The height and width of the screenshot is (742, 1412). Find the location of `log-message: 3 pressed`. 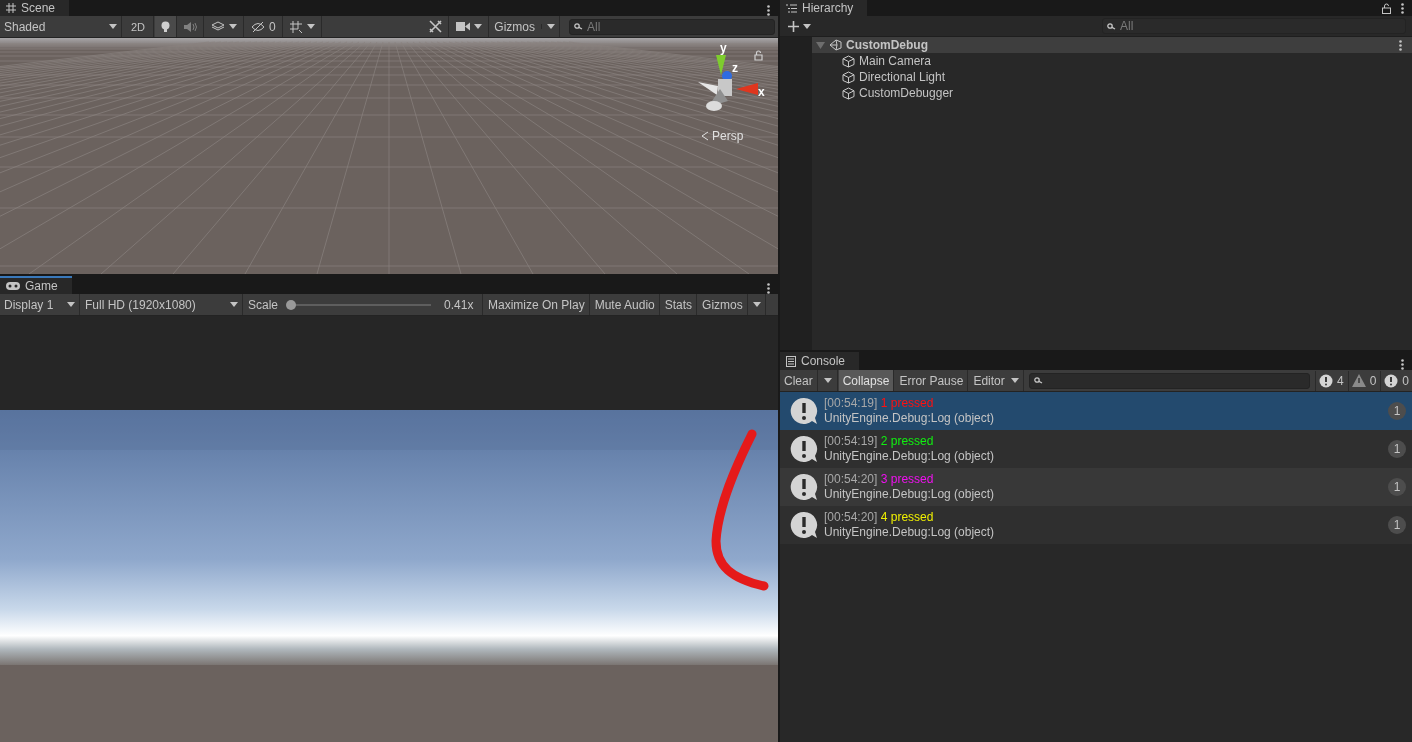

log-message: 3 pressed is located at coordinates (907, 479).